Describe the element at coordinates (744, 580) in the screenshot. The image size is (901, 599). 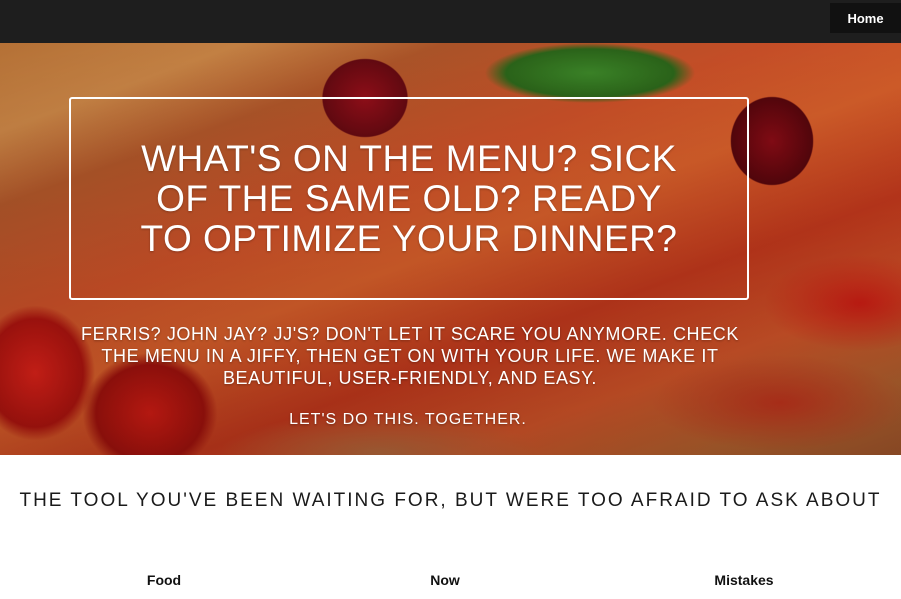
I see `feature-heading-mistakes: Mistakes` at that location.